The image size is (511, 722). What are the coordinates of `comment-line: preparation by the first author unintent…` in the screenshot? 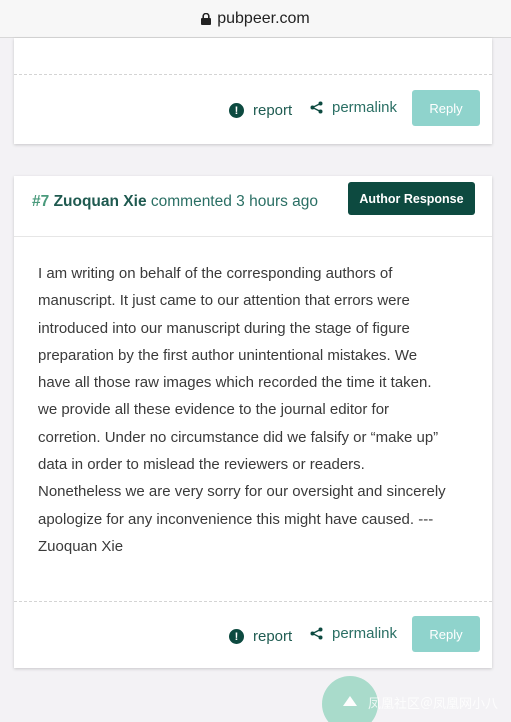 It's located at (228, 355).